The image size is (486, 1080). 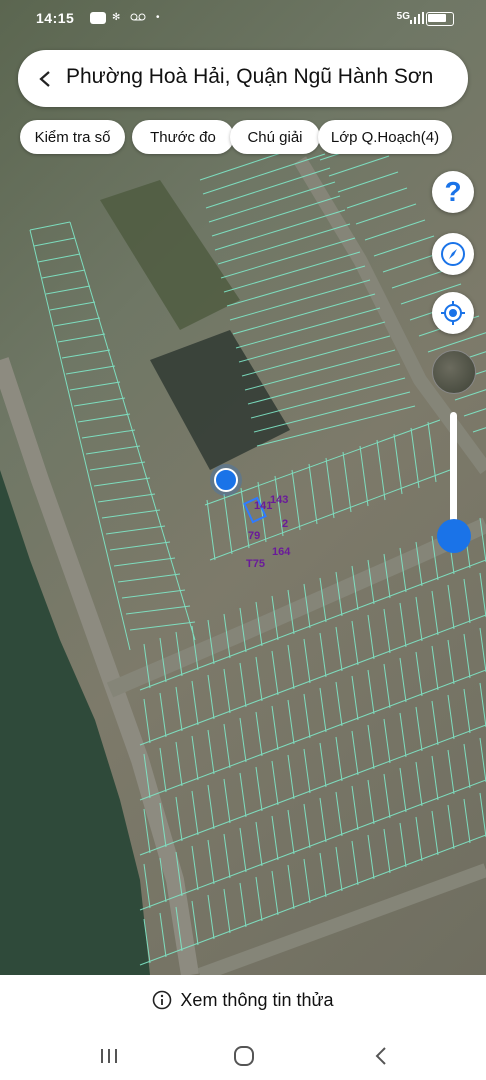 What do you see at coordinates (440, 19) in the screenshot?
I see `battery-icon` at bounding box center [440, 19].